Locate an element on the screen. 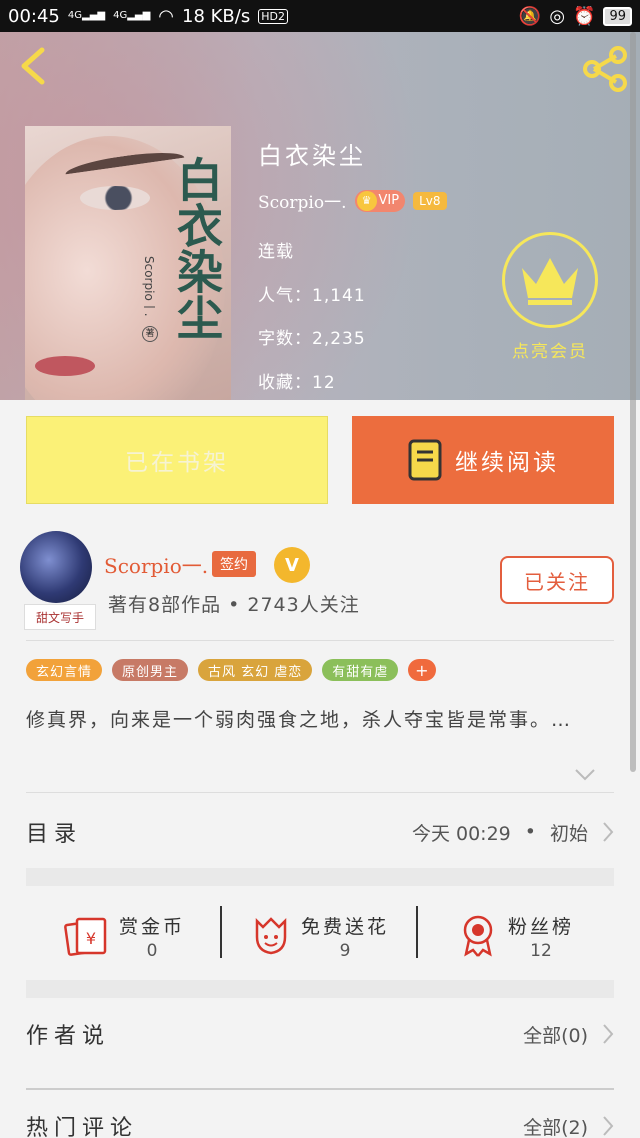 The height and width of the screenshot is (1138, 640). send-flower-button: 免费送花 9 is located at coordinates (320, 936).